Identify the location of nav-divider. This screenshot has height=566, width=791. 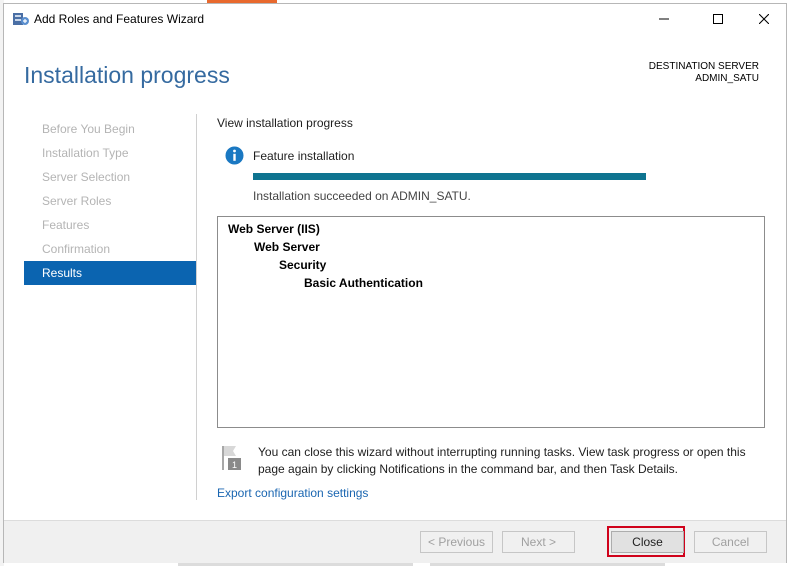
(196, 307).